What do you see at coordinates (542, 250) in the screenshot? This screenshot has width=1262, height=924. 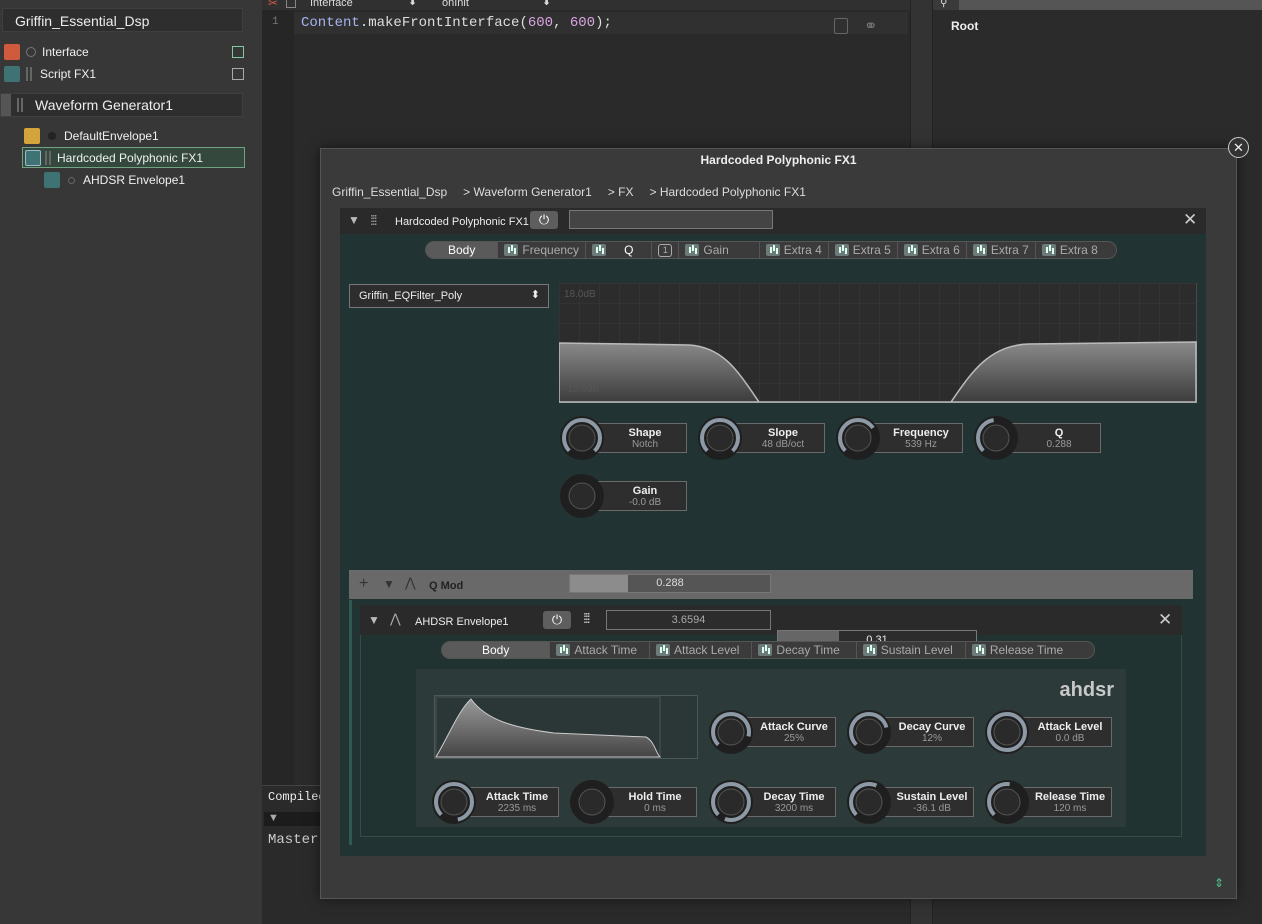 I see `tab-frequency: Frequency` at bounding box center [542, 250].